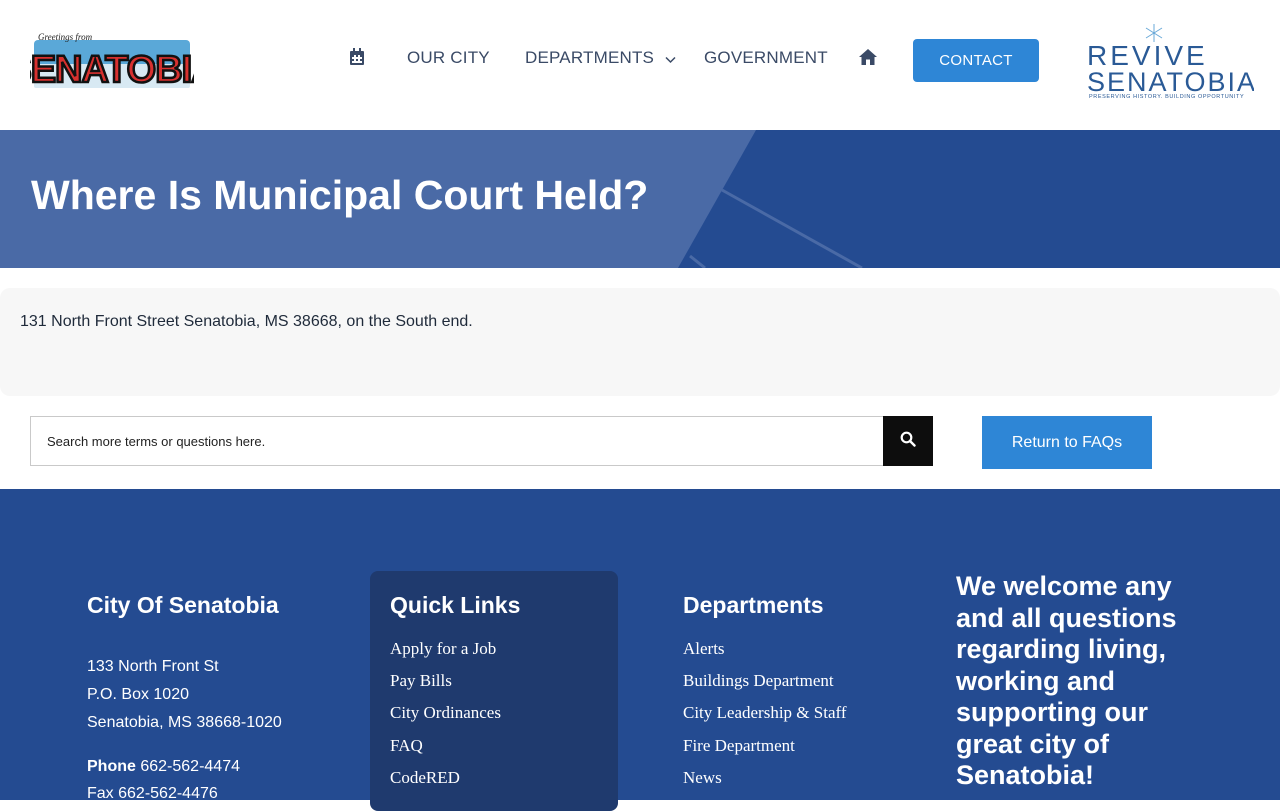  Describe the element at coordinates (100, 793) in the screenshot. I see `footer-fax-label: Fax` at that location.